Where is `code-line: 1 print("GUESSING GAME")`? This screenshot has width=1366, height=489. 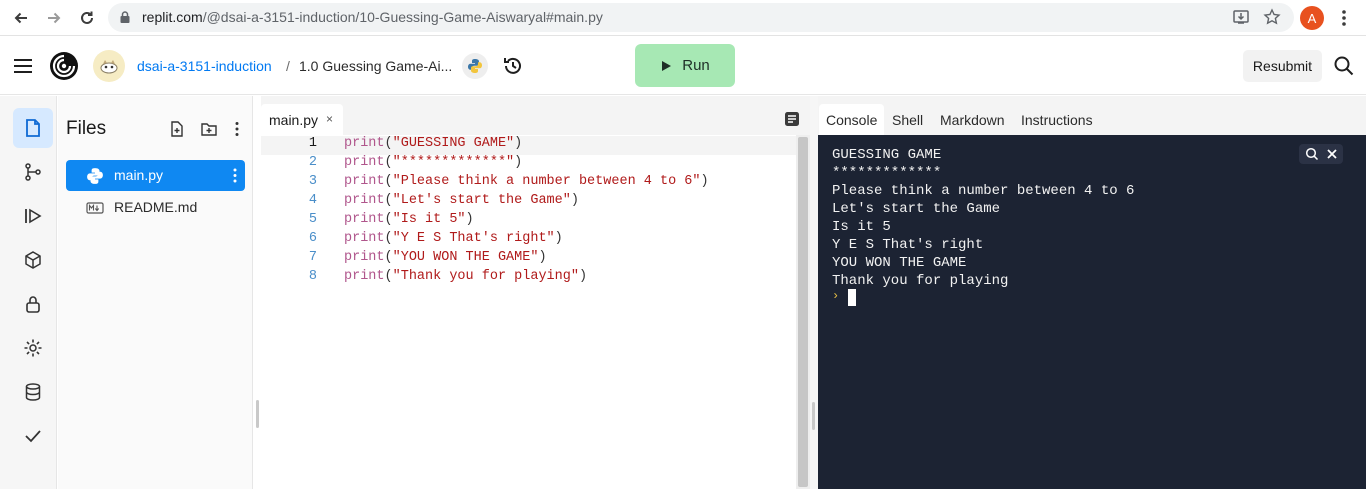
code-line: 1 print("GUESSING GAME") is located at coordinates (528, 145).